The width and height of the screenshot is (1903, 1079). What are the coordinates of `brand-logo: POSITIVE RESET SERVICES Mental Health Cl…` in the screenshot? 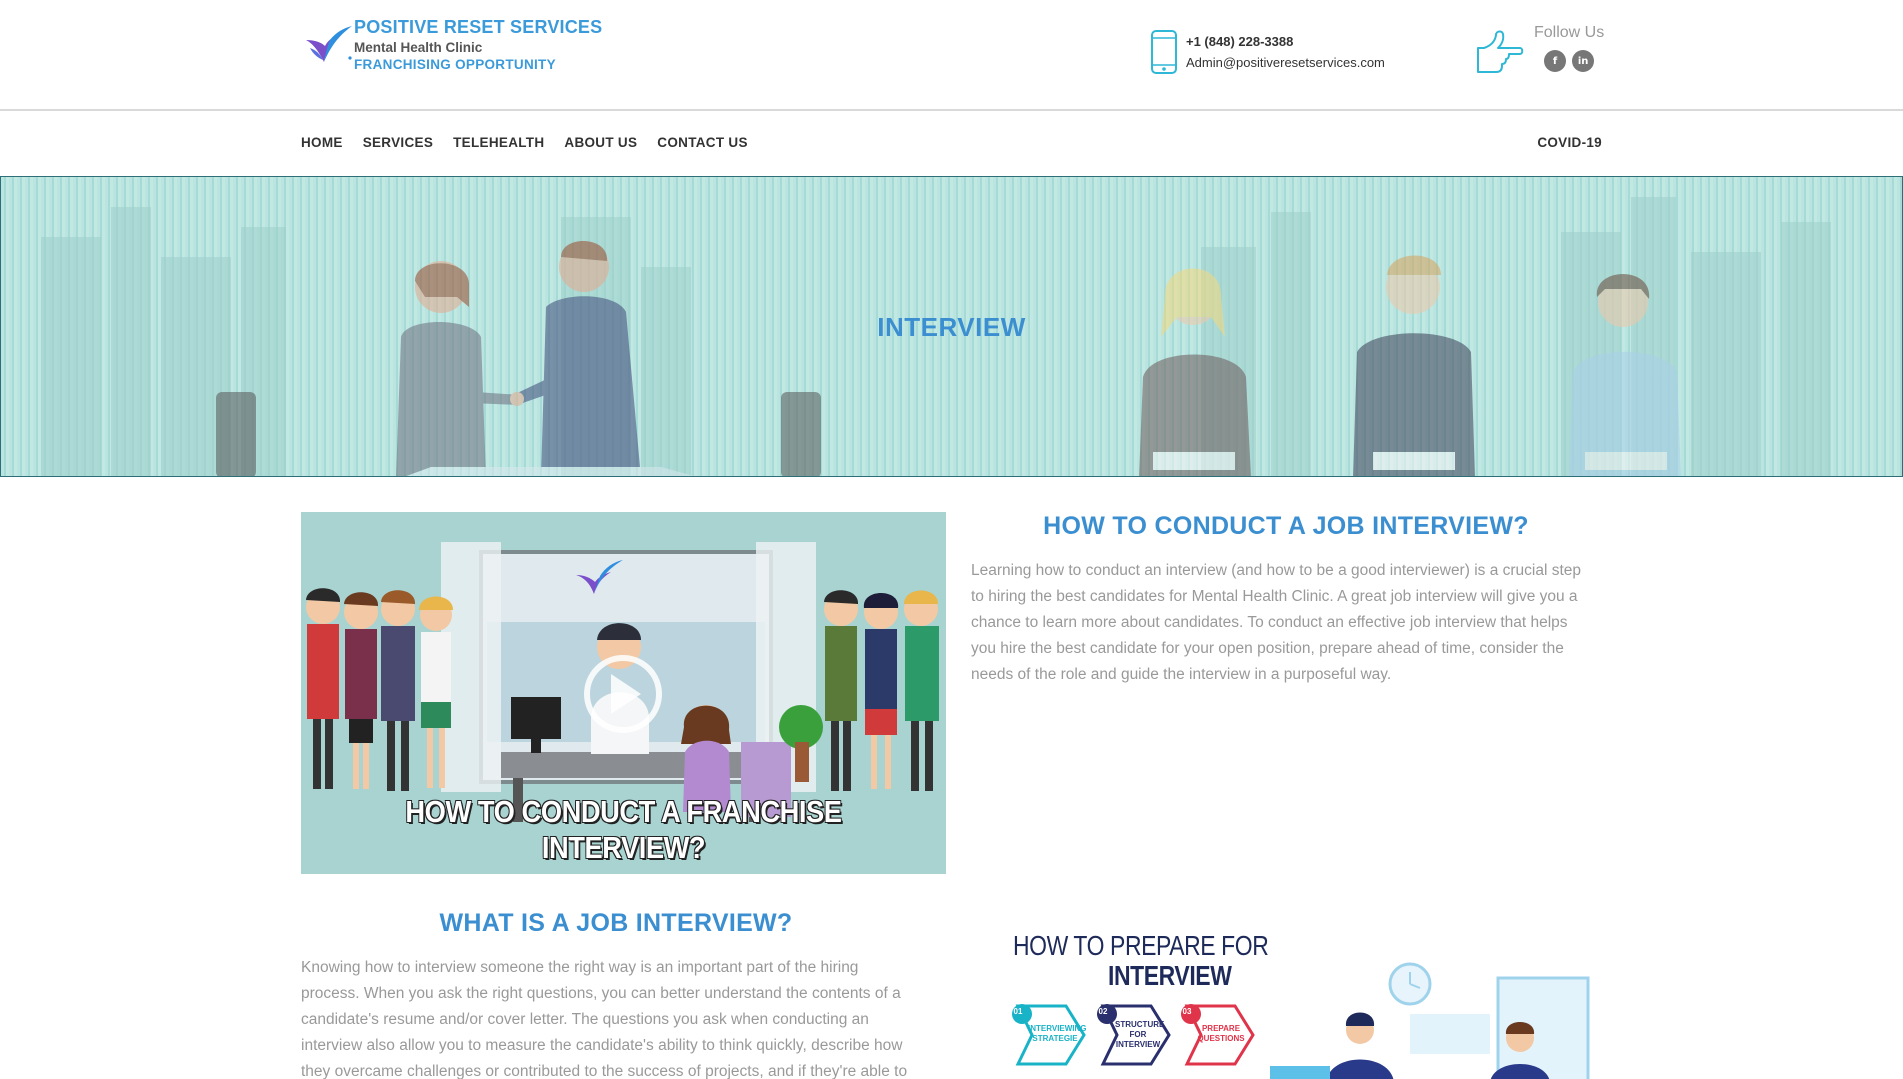 It's located at (451, 44).